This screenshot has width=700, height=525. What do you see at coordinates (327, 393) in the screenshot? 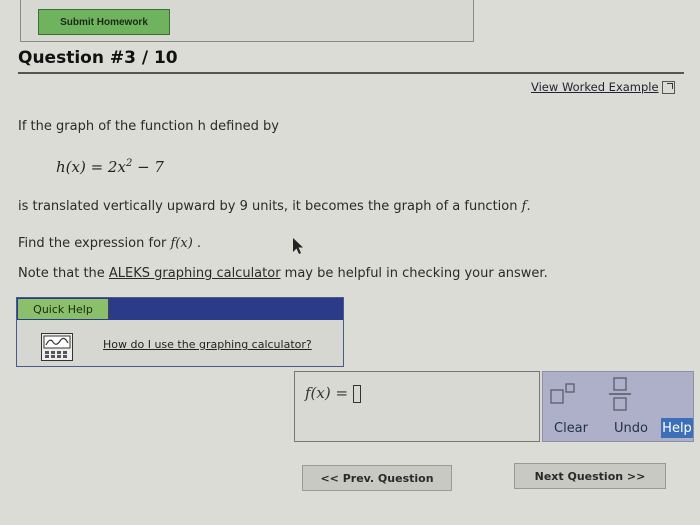
I see `answer-prefix: f(x) =` at bounding box center [327, 393].